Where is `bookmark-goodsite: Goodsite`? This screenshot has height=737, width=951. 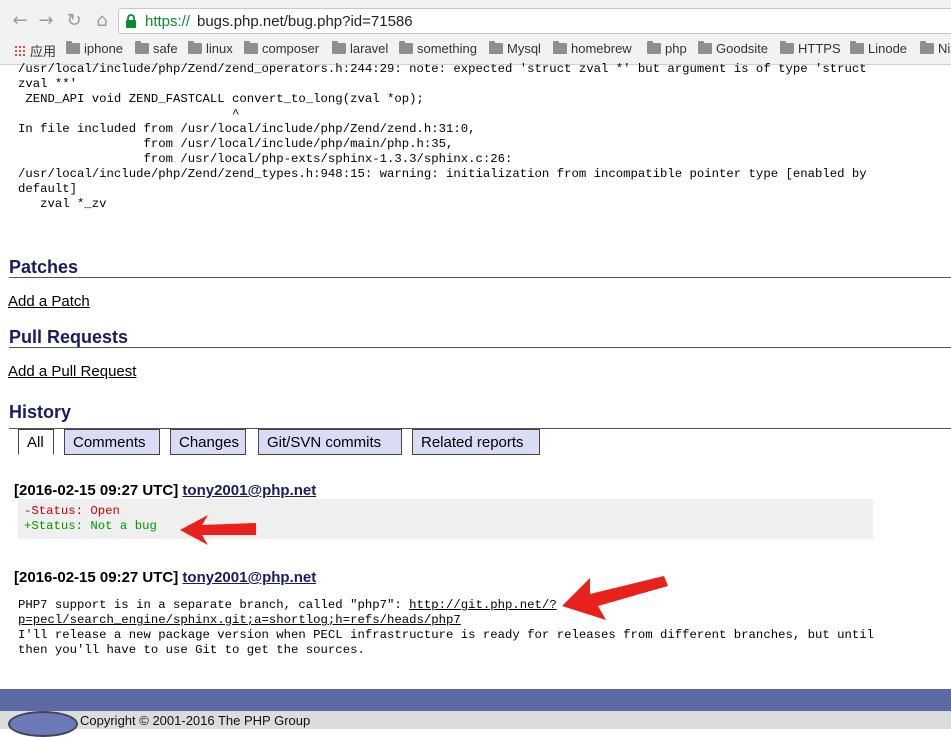
bookmark-goodsite: Goodsite is located at coordinates (733, 48).